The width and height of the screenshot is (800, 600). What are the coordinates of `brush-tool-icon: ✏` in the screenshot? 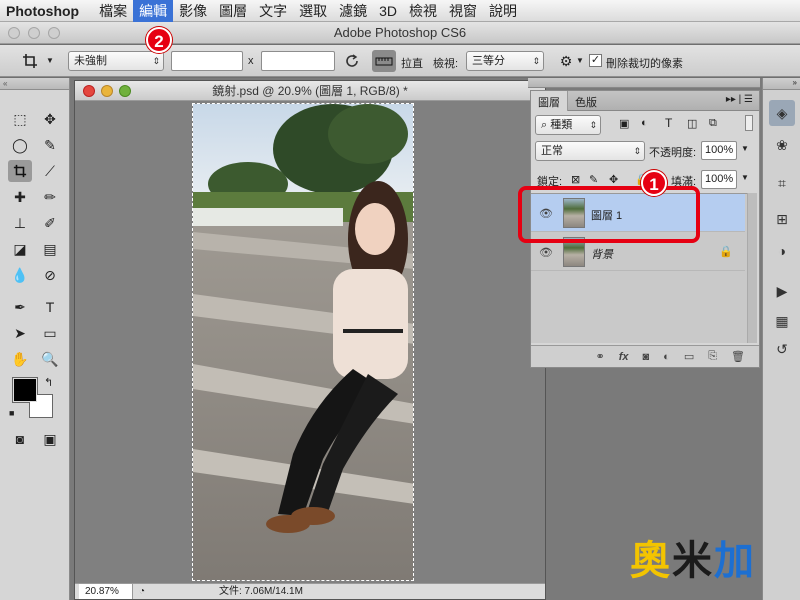 It's located at (50, 197).